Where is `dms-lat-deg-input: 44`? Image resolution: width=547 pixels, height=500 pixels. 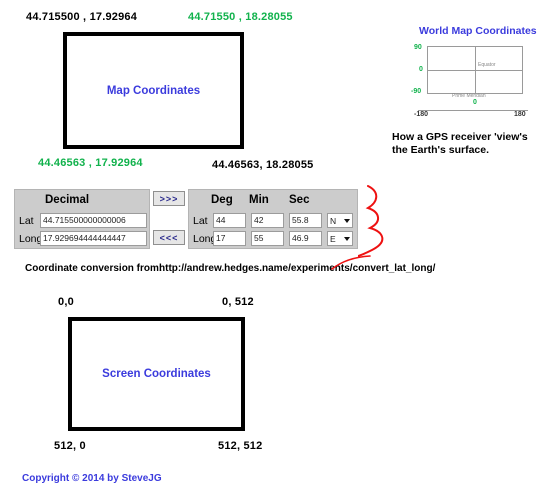
dms-lat-deg-input: 44 is located at coordinates (229, 220).